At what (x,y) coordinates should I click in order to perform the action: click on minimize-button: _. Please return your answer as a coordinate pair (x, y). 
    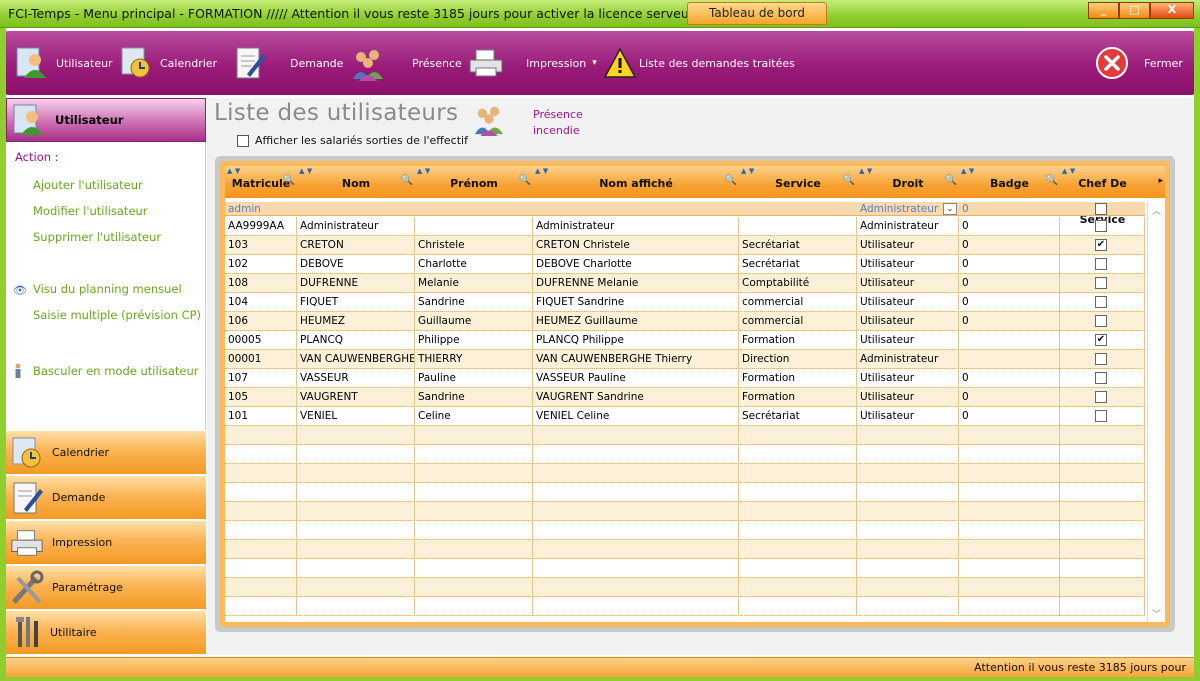
    Looking at the image, I should click on (1103, 10).